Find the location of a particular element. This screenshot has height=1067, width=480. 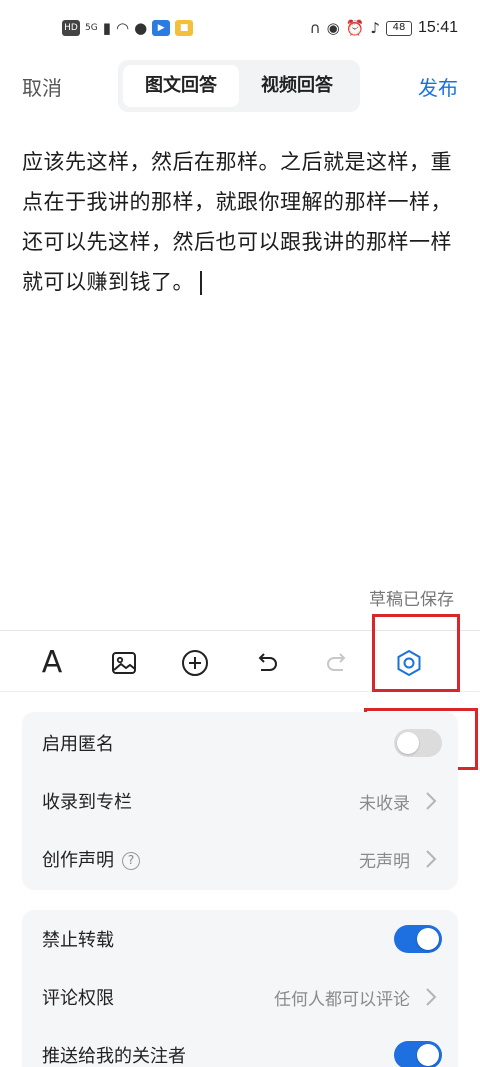

image-icon is located at coordinates (124, 663).